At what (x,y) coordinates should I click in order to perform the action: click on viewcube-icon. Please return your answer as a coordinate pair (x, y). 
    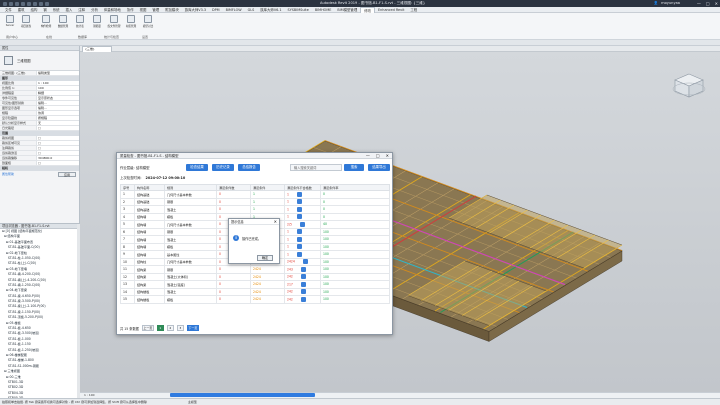
    Looking at the image, I should click on (689, 85).